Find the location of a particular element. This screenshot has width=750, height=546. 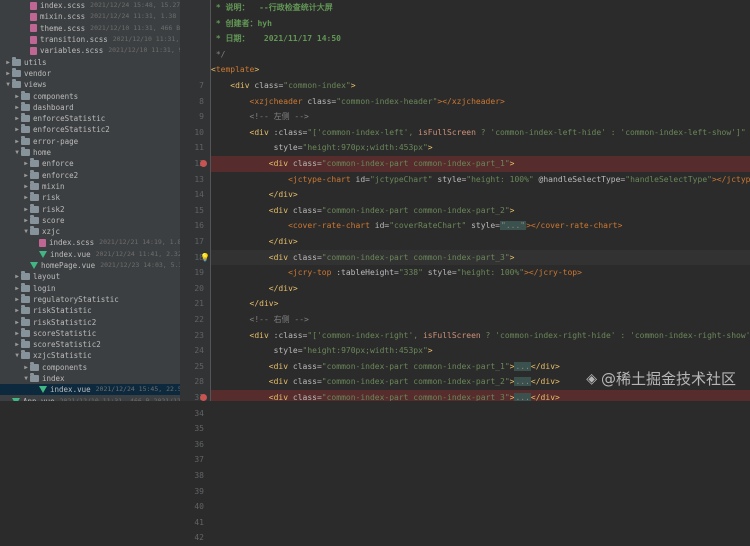

gutter-line: 14 is located at coordinates (195, 195).